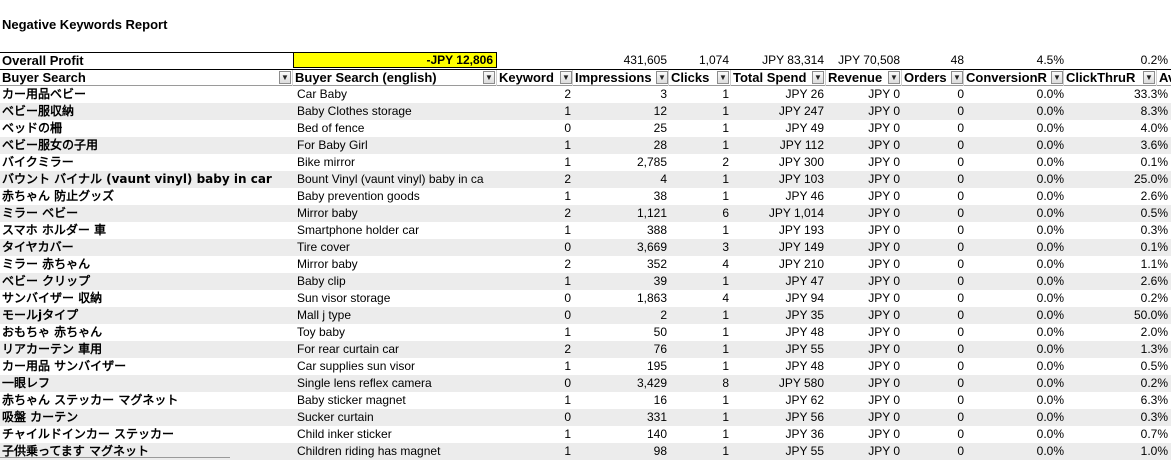  I want to click on buyer-search-english-cell: Mirror baby, so click(398, 264).